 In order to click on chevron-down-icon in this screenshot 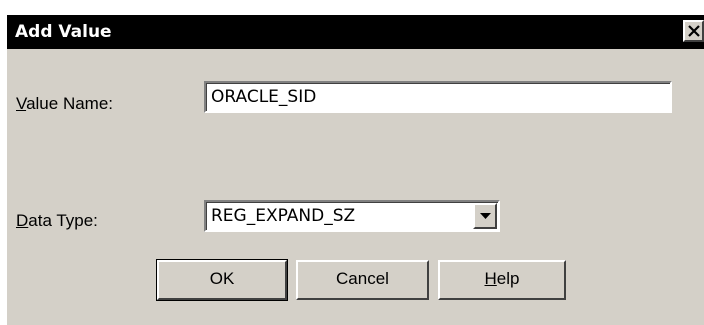, I will do `click(485, 216)`.